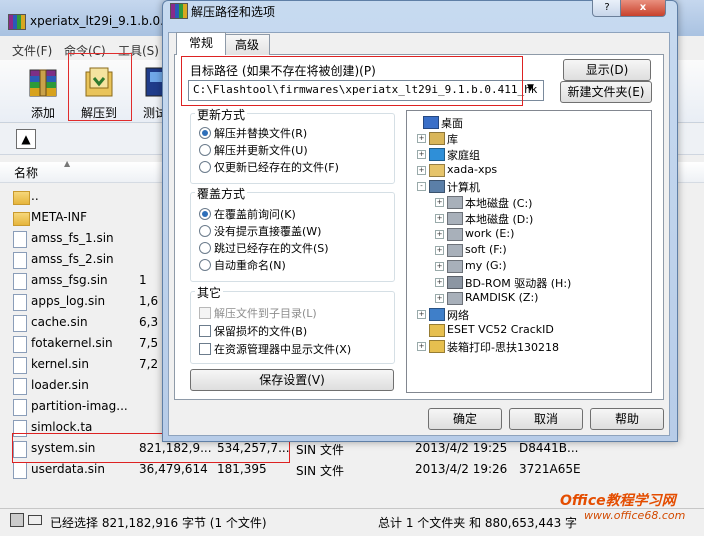 Image resolution: width=704 pixels, height=536 pixels. I want to click on tree-node: + work (E:), so click(527, 234).